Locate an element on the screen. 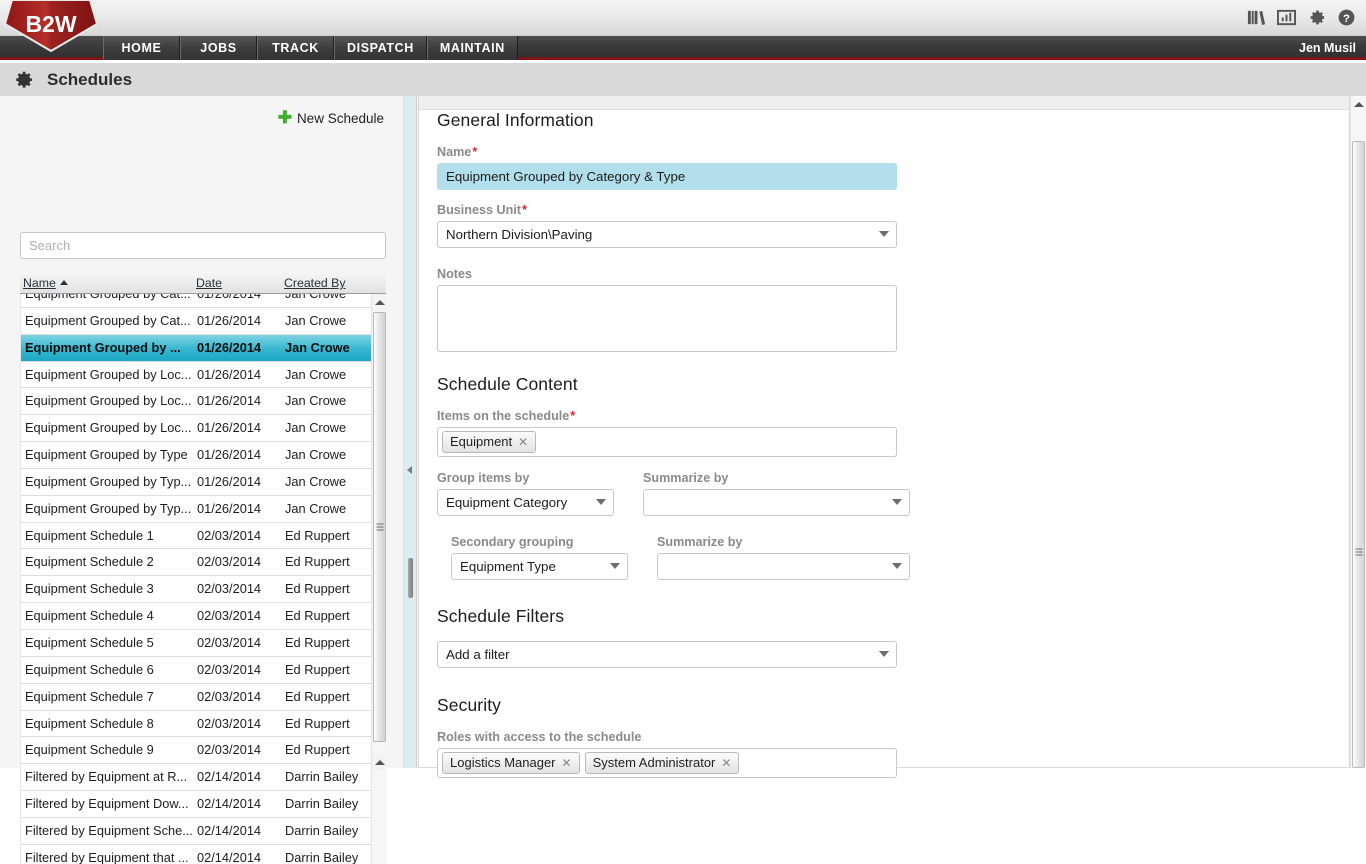  splitter-drag-handle is located at coordinates (410, 578).